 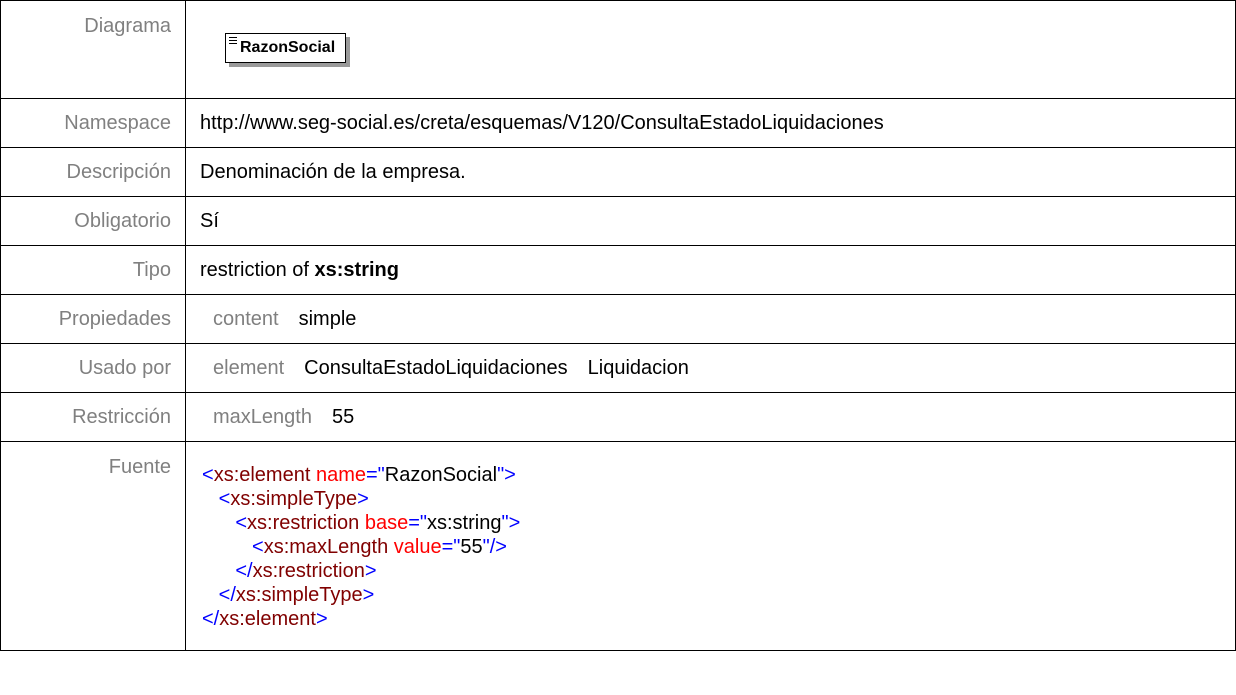 What do you see at coordinates (710, 49) in the screenshot?
I see `diagram-cell: RazonSocial` at bounding box center [710, 49].